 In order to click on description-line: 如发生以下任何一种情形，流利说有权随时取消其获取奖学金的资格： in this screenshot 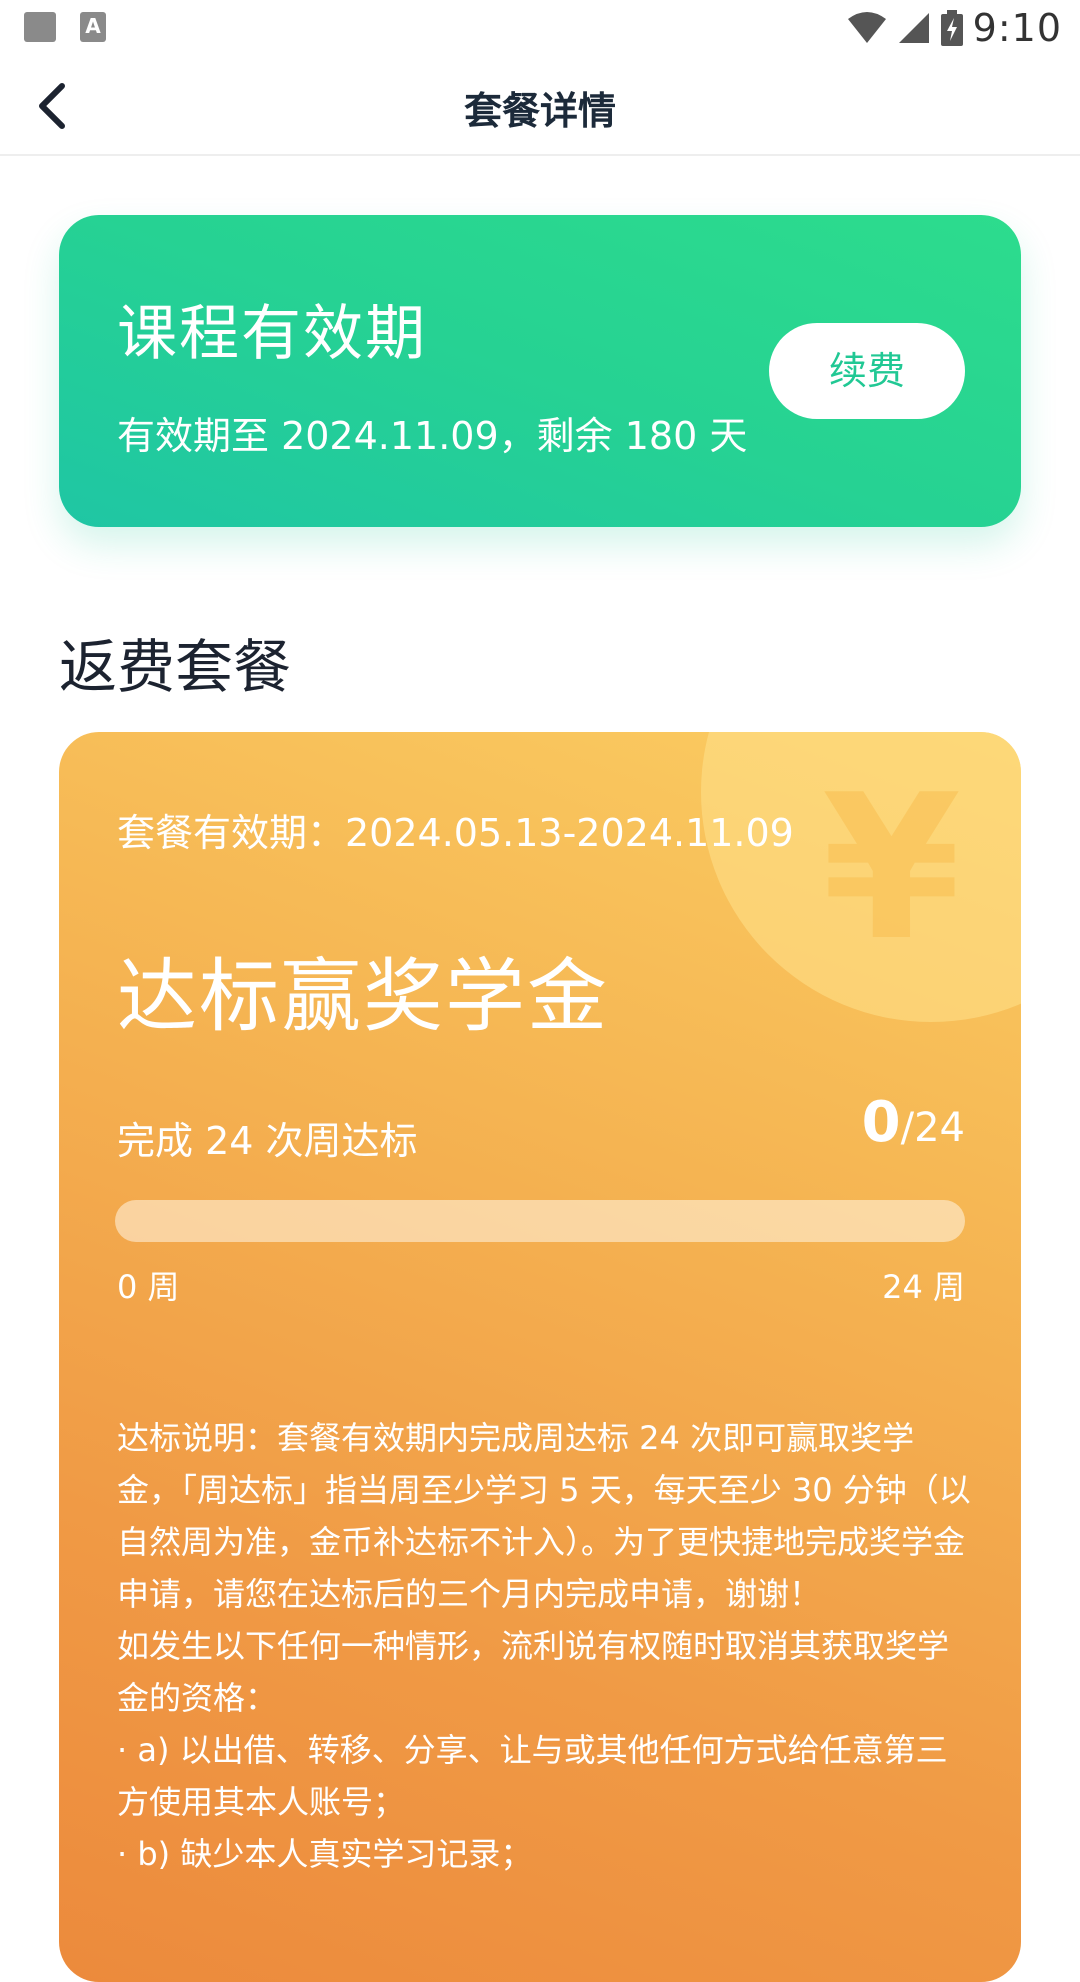, I will do `click(533, 1672)`.